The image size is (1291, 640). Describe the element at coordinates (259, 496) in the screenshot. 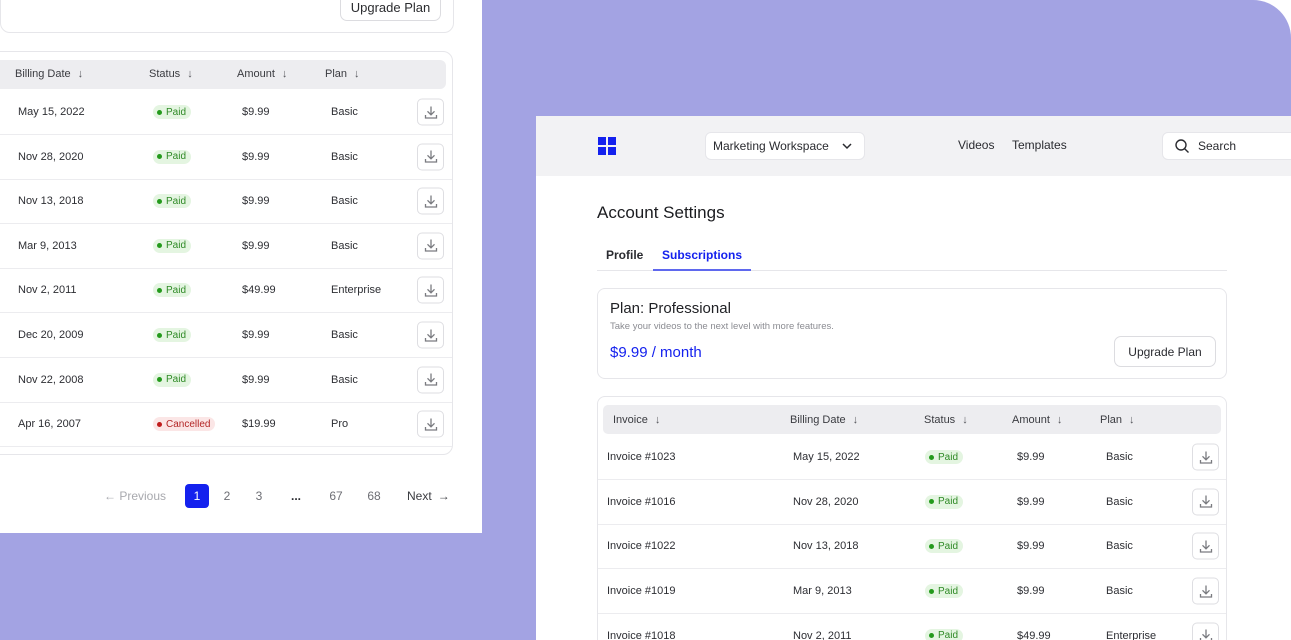

I see `page-button: 3` at that location.